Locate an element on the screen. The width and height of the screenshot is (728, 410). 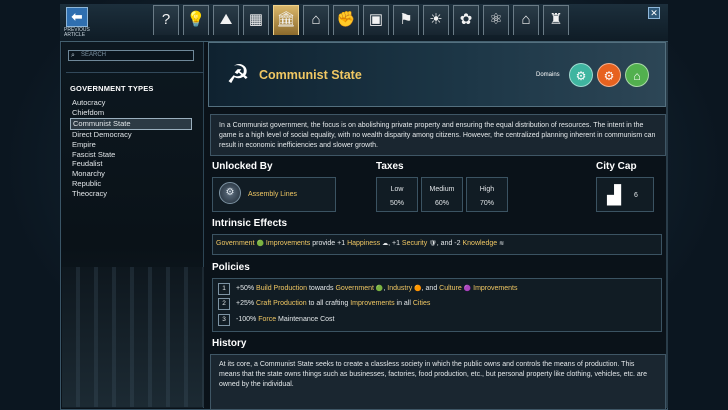
tax-medium-value: 60% is located at coordinates (441, 203).